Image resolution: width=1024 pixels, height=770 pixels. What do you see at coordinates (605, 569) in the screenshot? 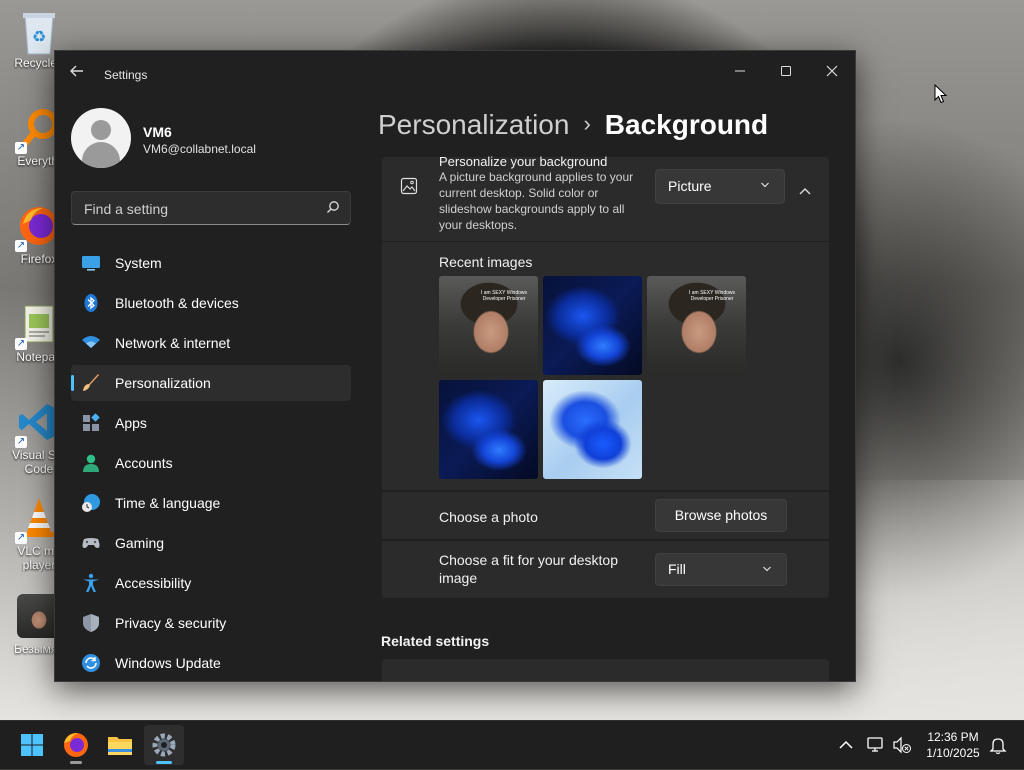
I see `fit-row: Choose a fit for your desktop image Fill` at bounding box center [605, 569].